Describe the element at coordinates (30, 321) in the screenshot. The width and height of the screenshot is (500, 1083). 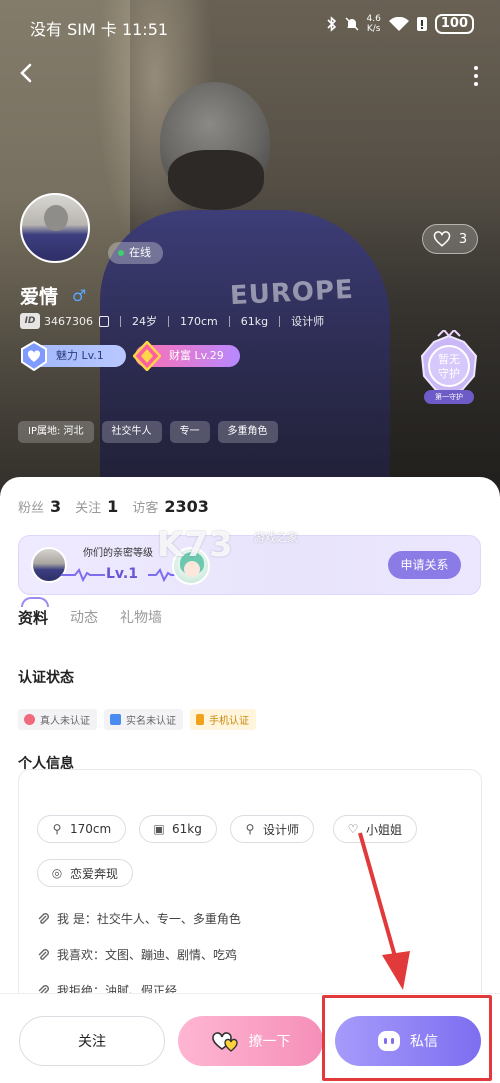
I see `id-badge: ID` at that location.